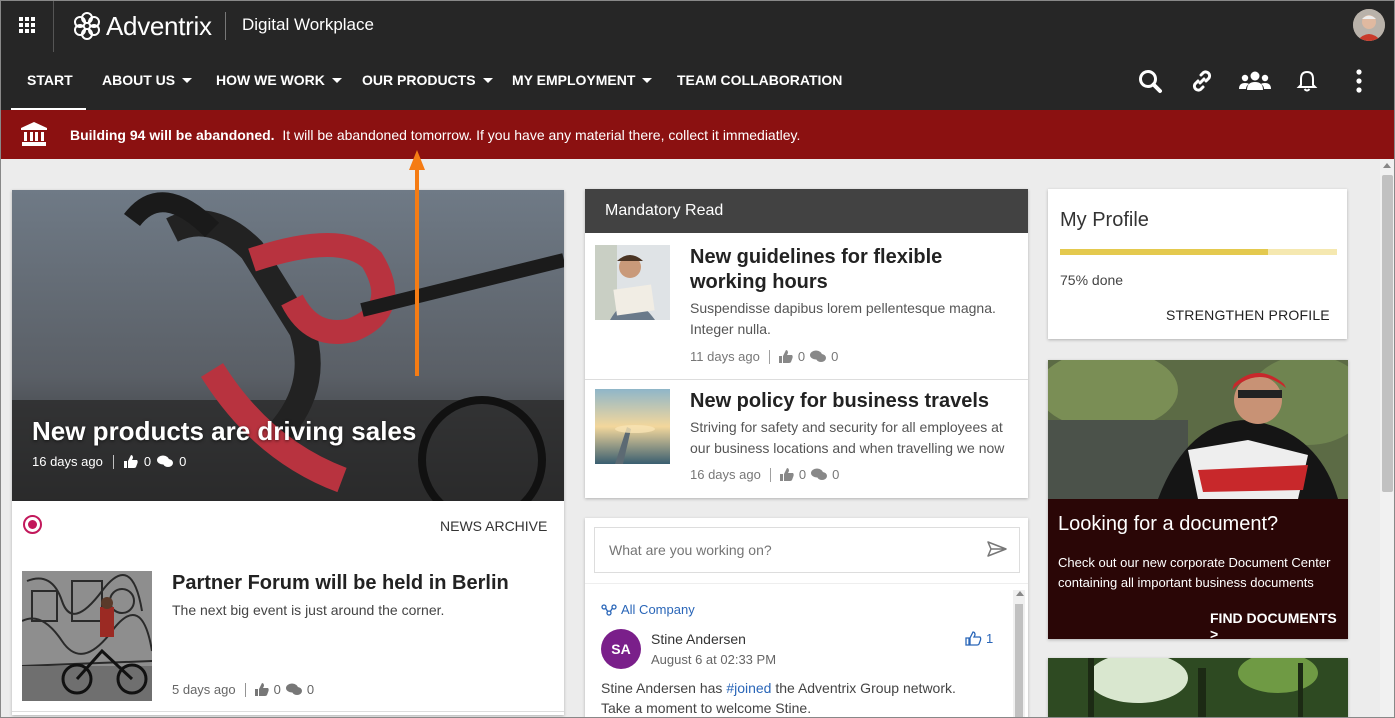 The width and height of the screenshot is (1395, 718). What do you see at coordinates (109, 461) in the screenshot?
I see `hero-meta: 16 days ago 0 0` at bounding box center [109, 461].